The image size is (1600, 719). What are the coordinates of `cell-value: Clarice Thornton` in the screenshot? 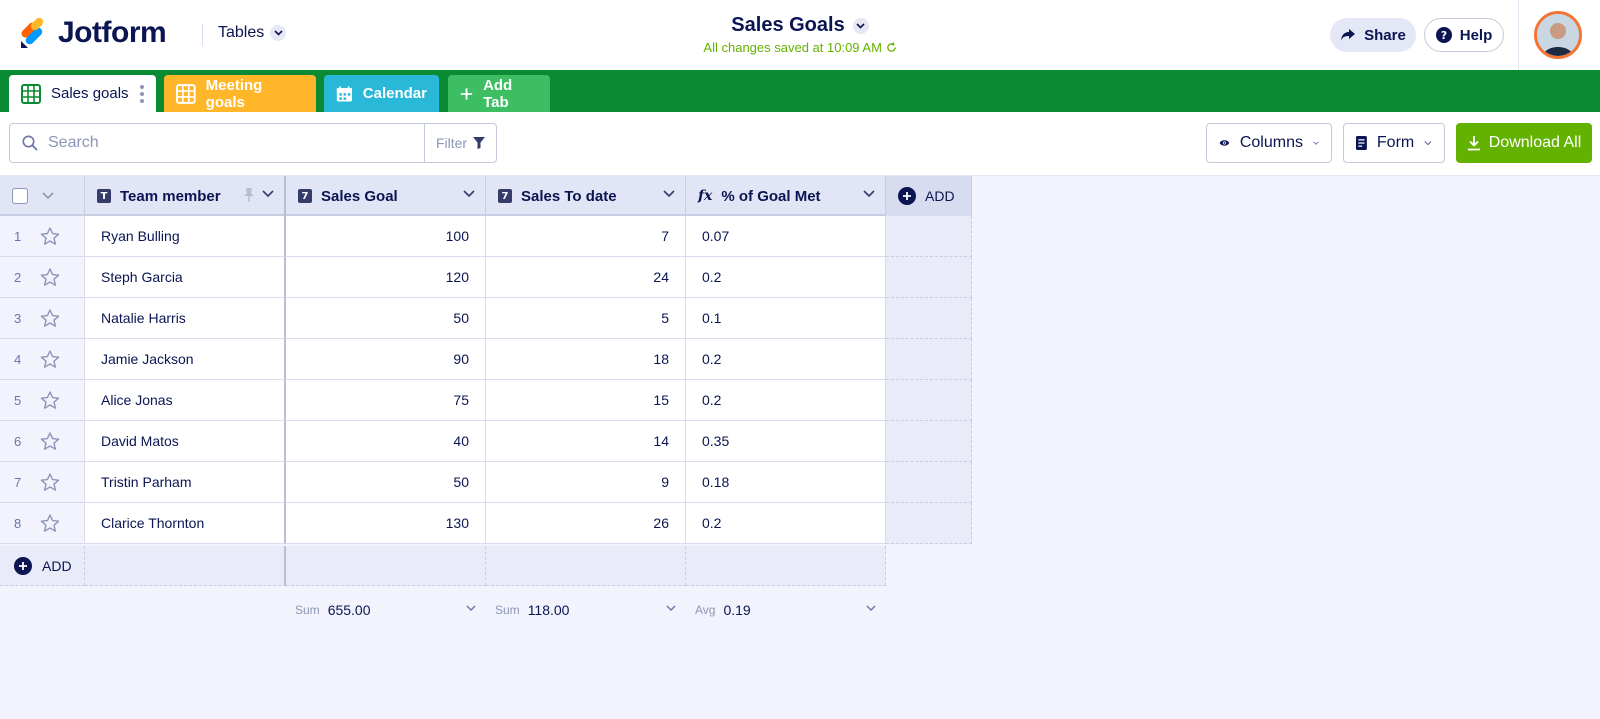 It's located at (153, 523).